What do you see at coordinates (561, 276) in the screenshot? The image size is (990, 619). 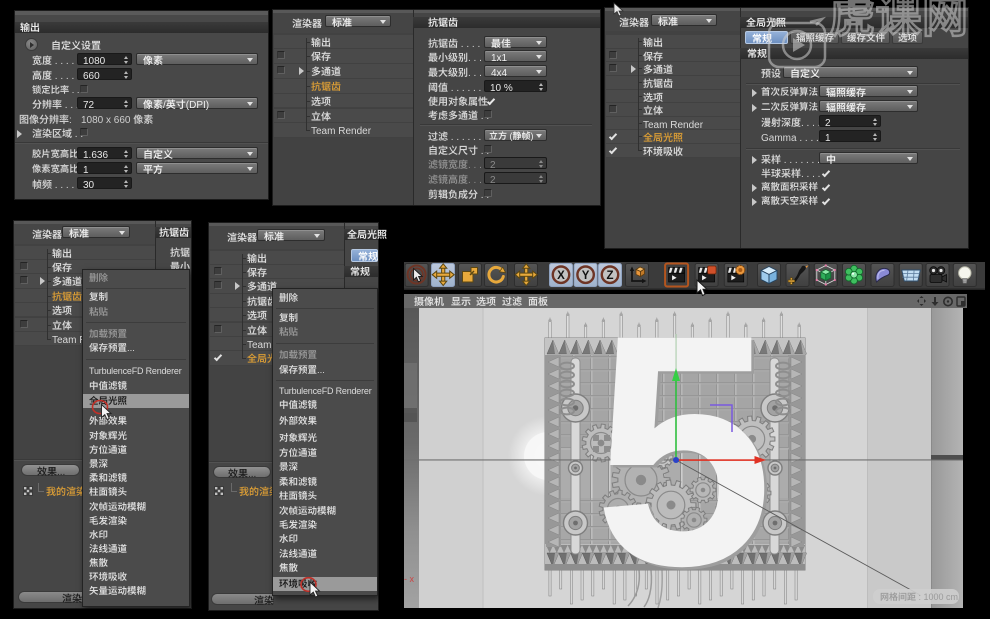 I see `svg-text: X` at bounding box center [561, 276].